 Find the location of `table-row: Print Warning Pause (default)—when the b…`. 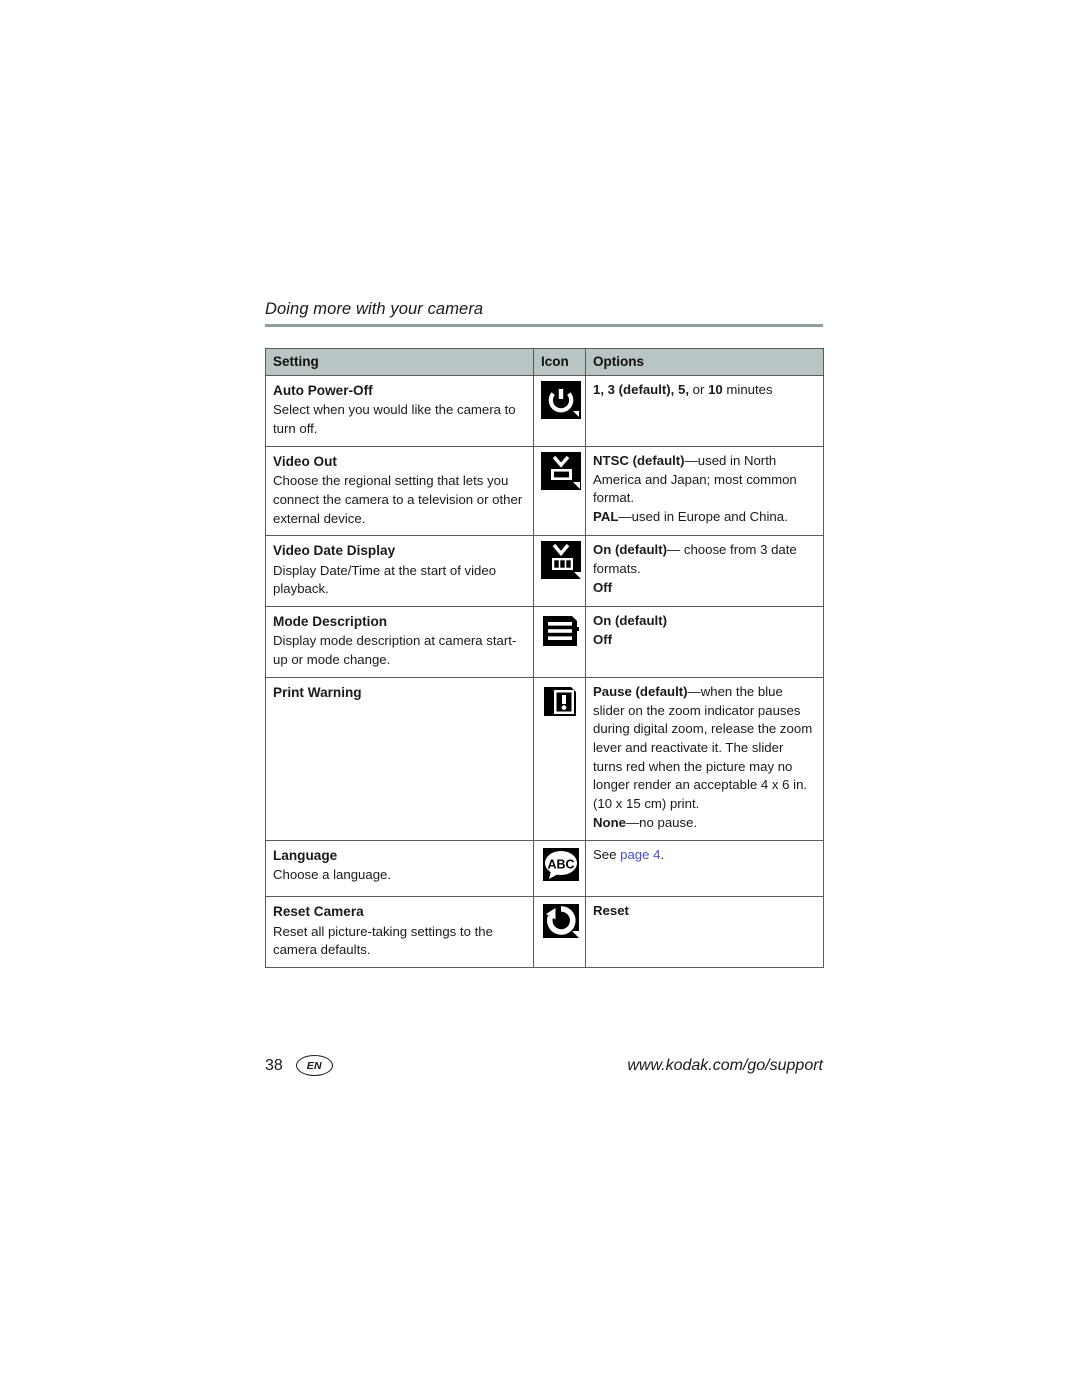

table-row: Print Warning Pause (default)—when the b… is located at coordinates (544, 758).